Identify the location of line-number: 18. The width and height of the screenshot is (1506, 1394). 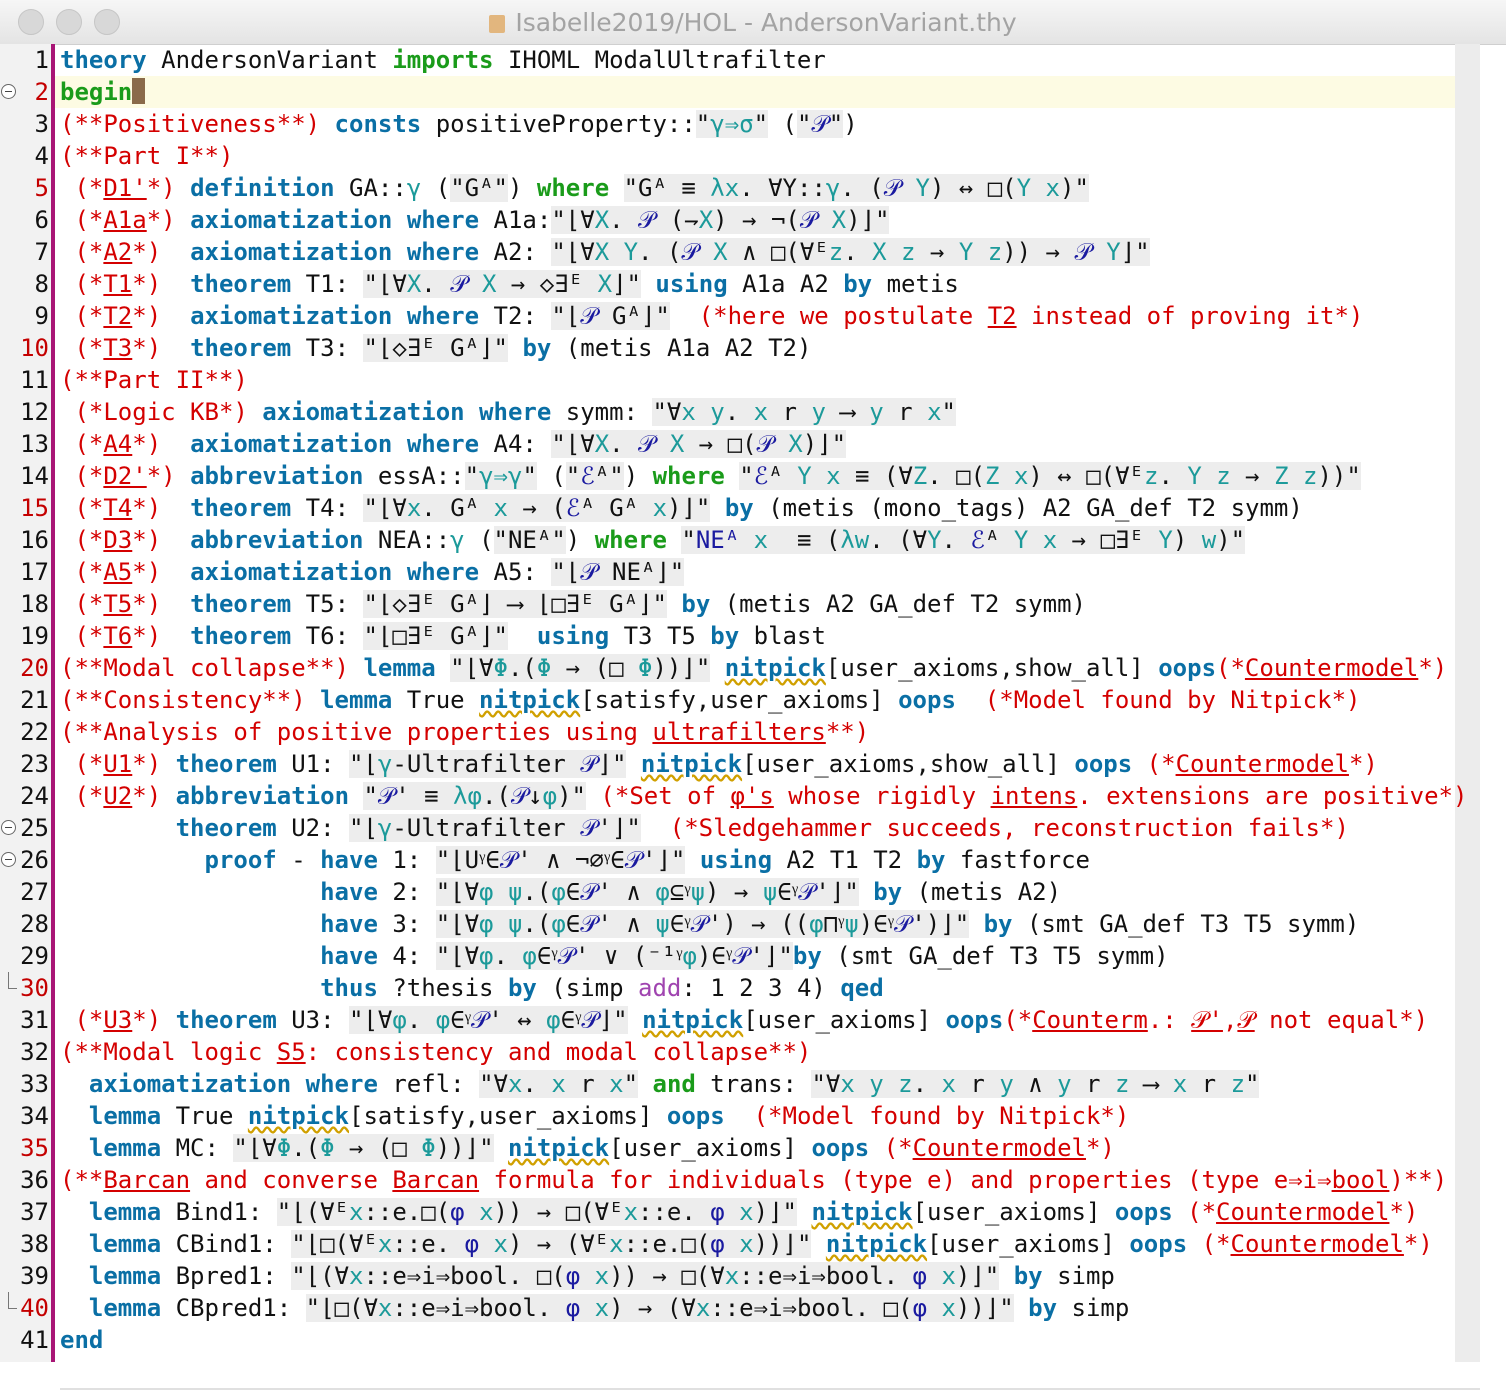
(34, 604).